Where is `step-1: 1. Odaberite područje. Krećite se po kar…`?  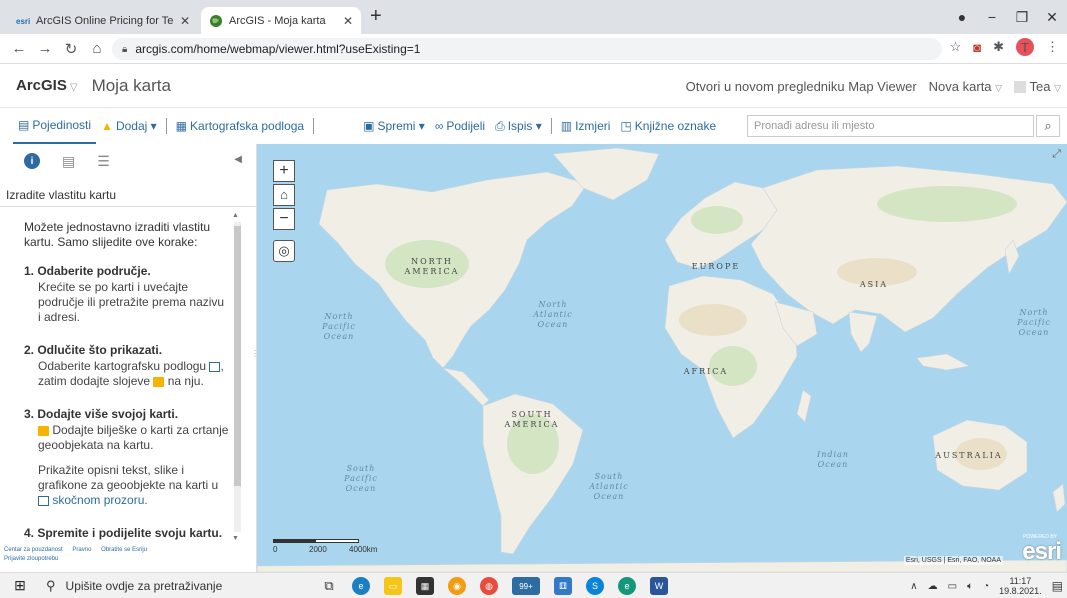 step-1: 1. Odaberite područje. Krećite se po kar… is located at coordinates (126, 294).